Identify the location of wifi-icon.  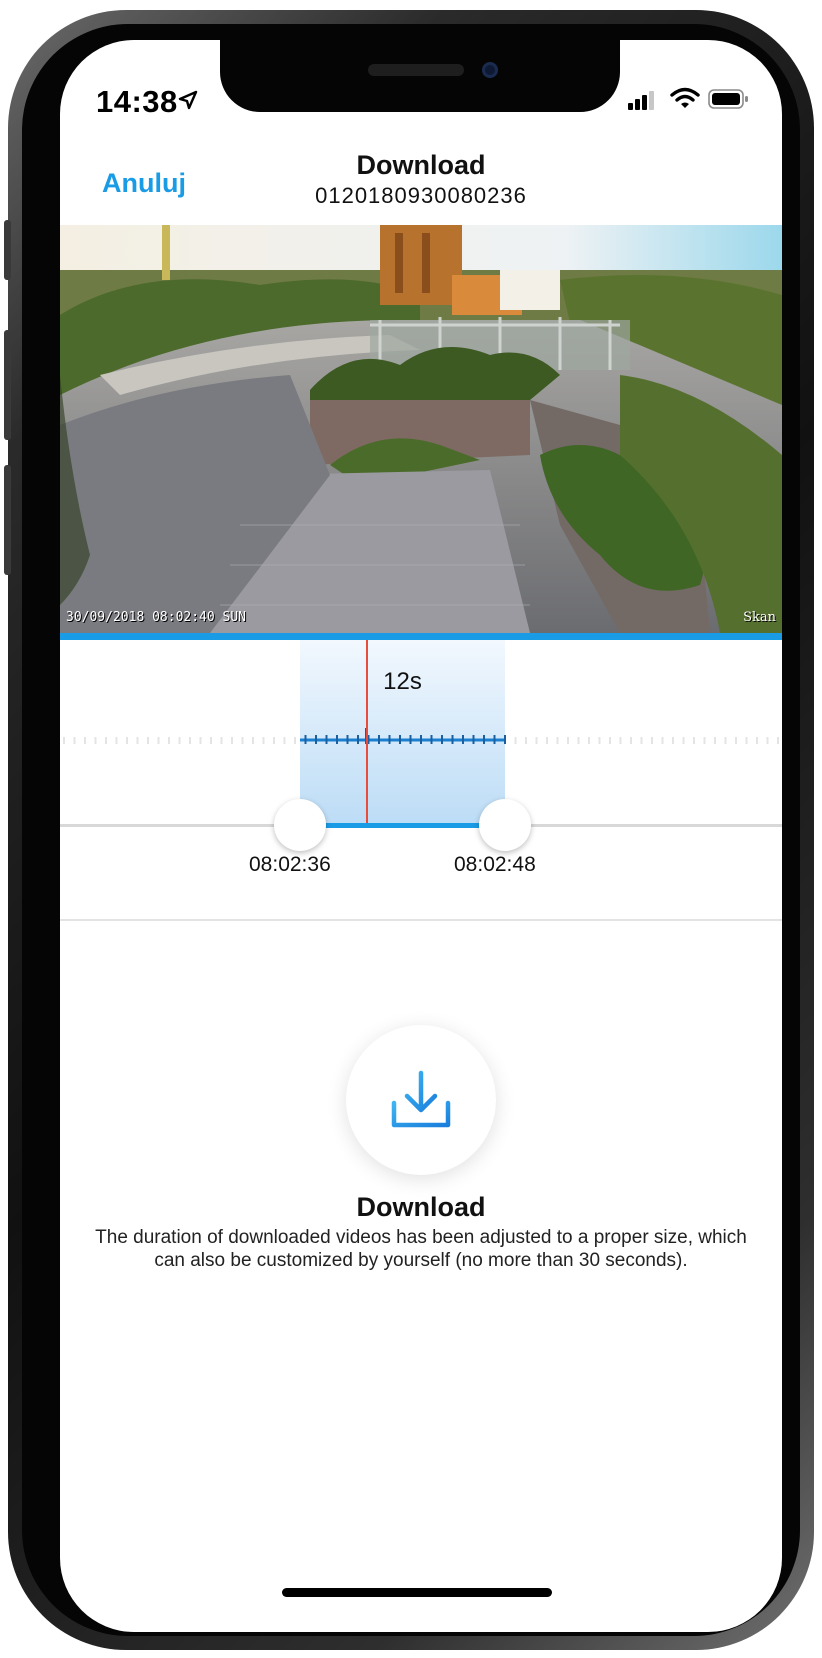
(685, 97).